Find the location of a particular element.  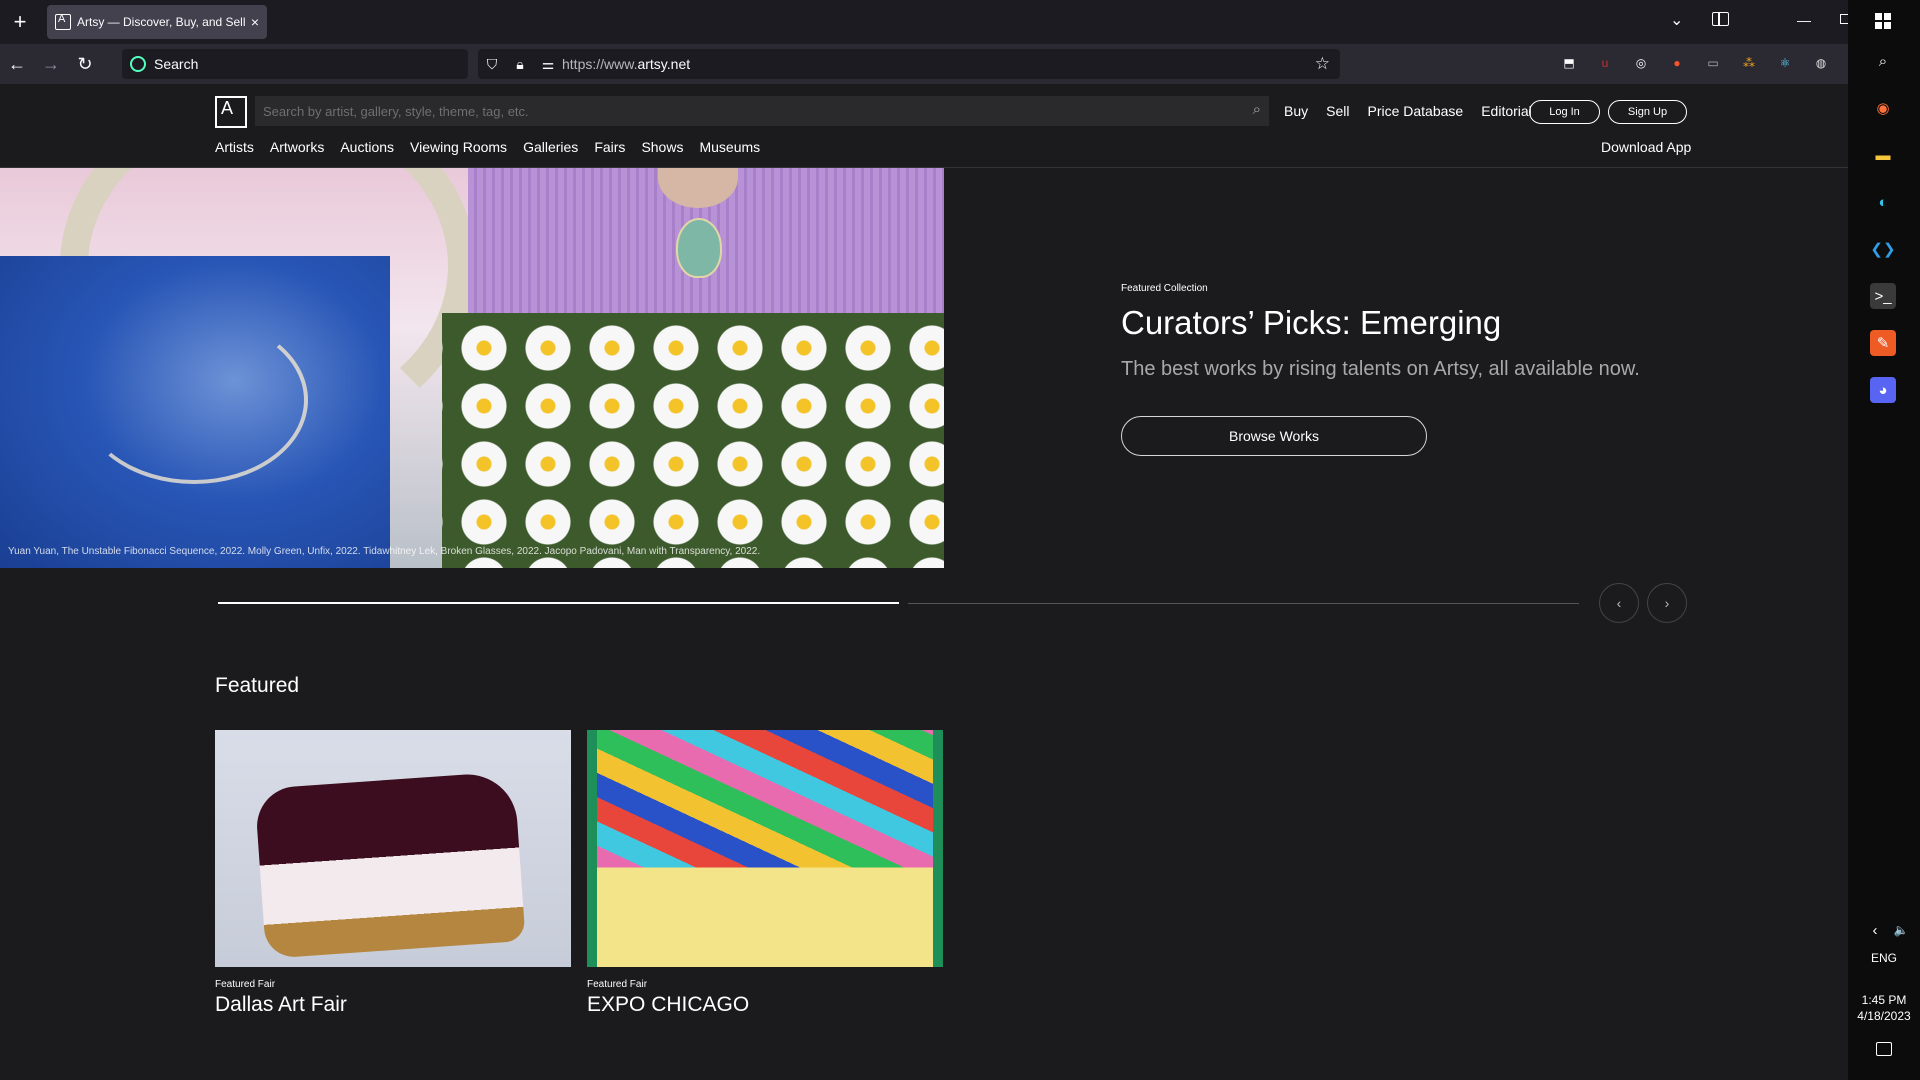

extension-icon: ▭ is located at coordinates (1713, 63).